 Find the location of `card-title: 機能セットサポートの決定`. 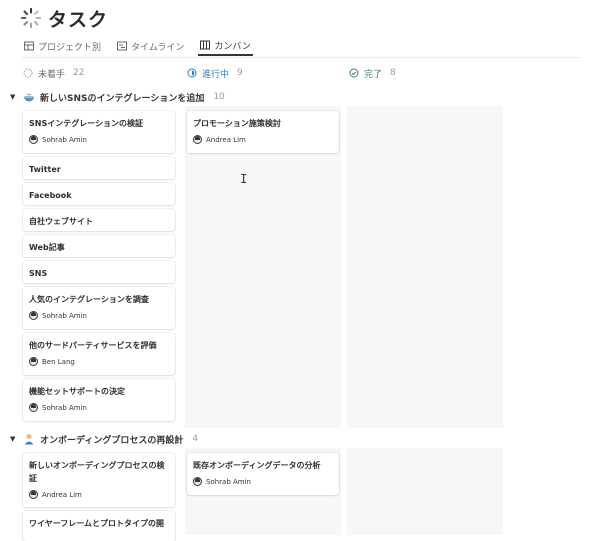

card-title: 機能セットサポートの決定 is located at coordinates (77, 391).